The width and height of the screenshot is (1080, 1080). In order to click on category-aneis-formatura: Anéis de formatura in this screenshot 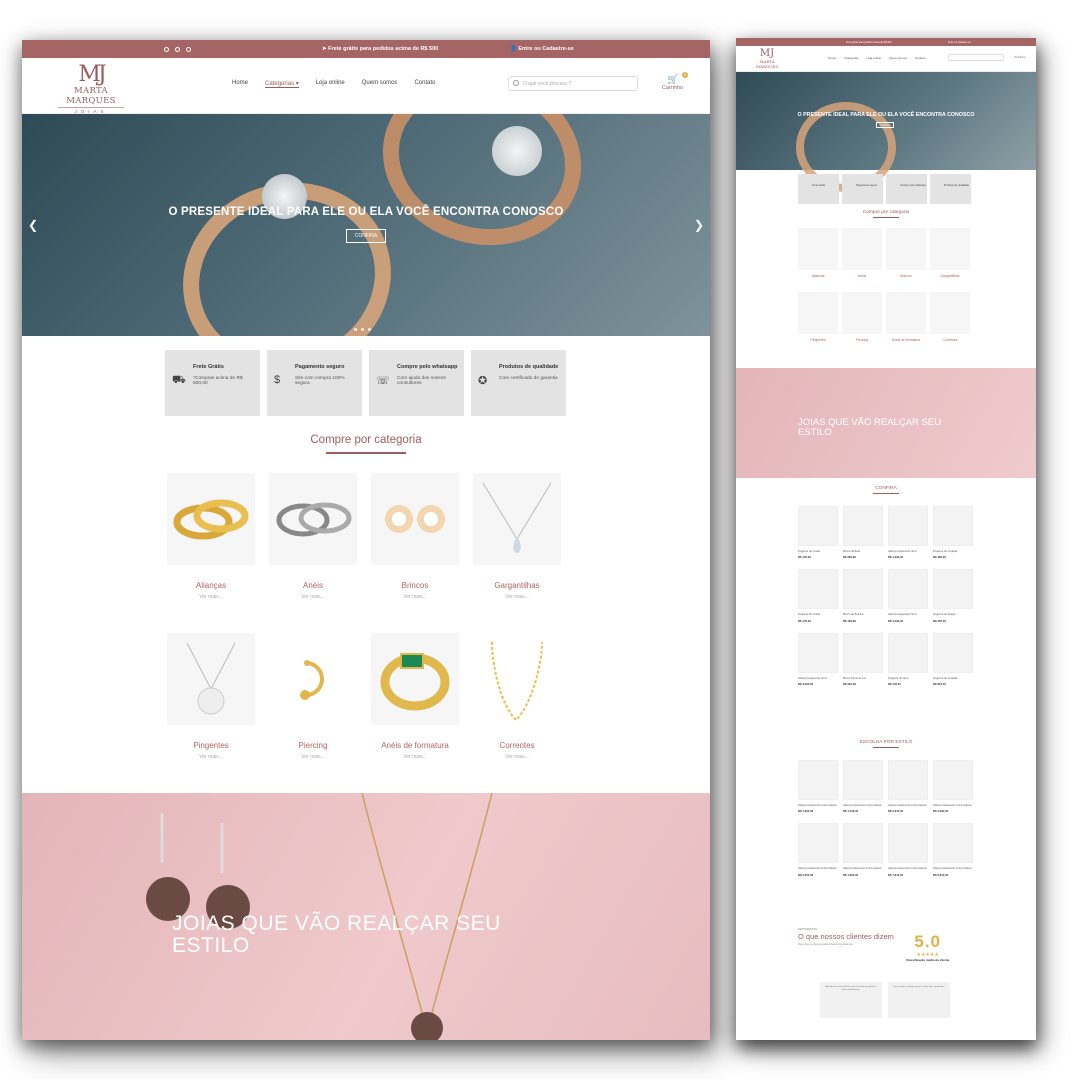, I will do `click(906, 317)`.